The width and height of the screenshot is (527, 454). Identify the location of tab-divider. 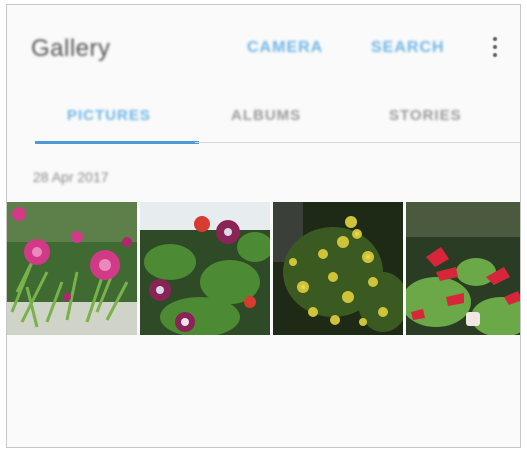
(357, 142).